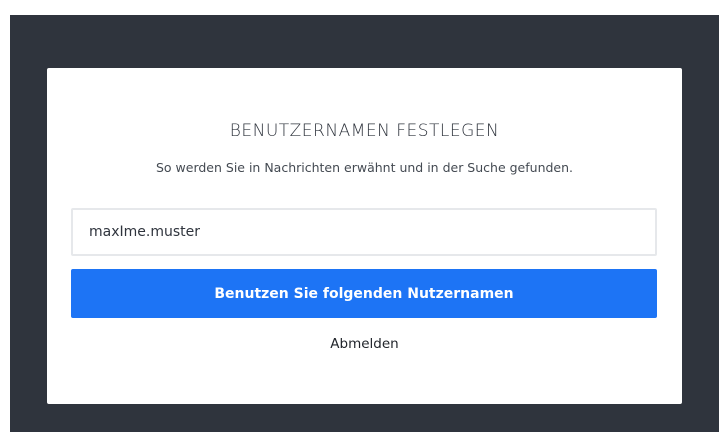 This screenshot has height=432, width=719. Describe the element at coordinates (364, 344) in the screenshot. I see `logout-link: Abmelden` at that location.